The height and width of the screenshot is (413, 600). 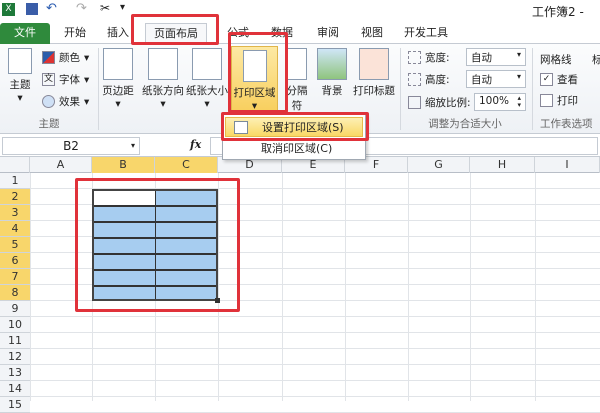 What do you see at coordinates (61, 165) in the screenshot?
I see `column-header-a: A` at bounding box center [61, 165].